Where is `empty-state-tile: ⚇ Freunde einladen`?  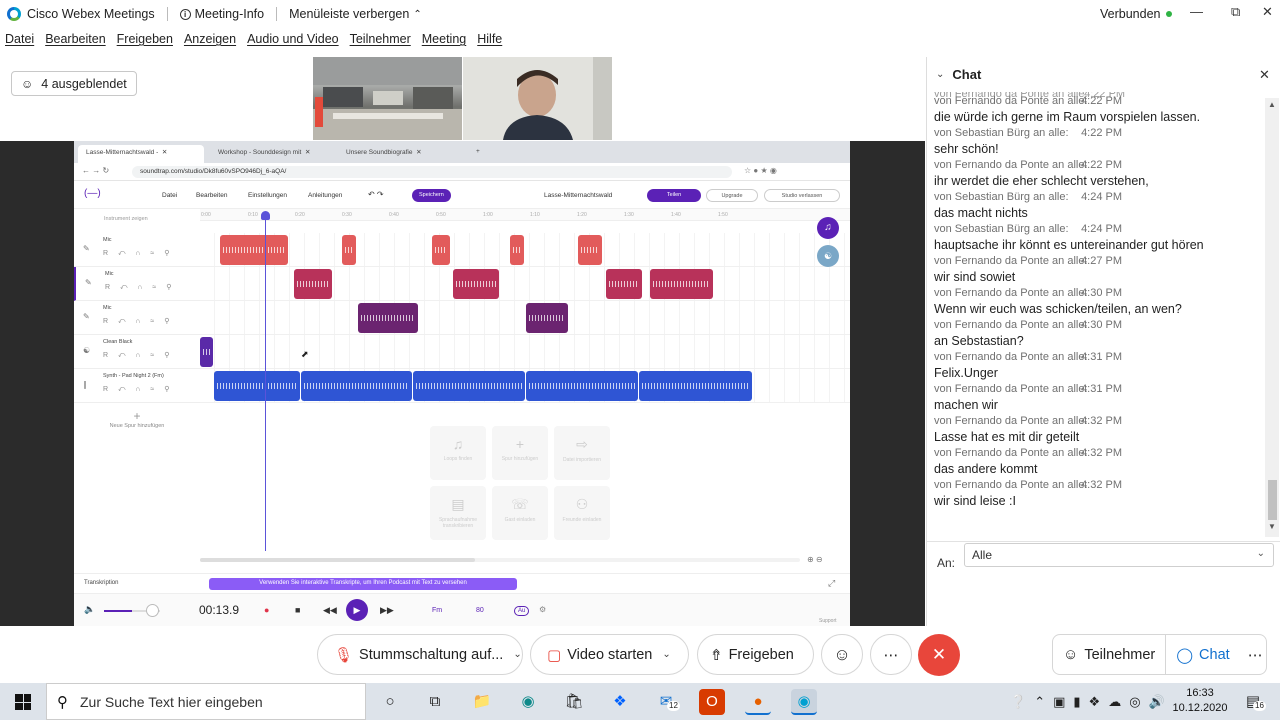 empty-state-tile: ⚇ Freunde einladen is located at coordinates (582, 513).